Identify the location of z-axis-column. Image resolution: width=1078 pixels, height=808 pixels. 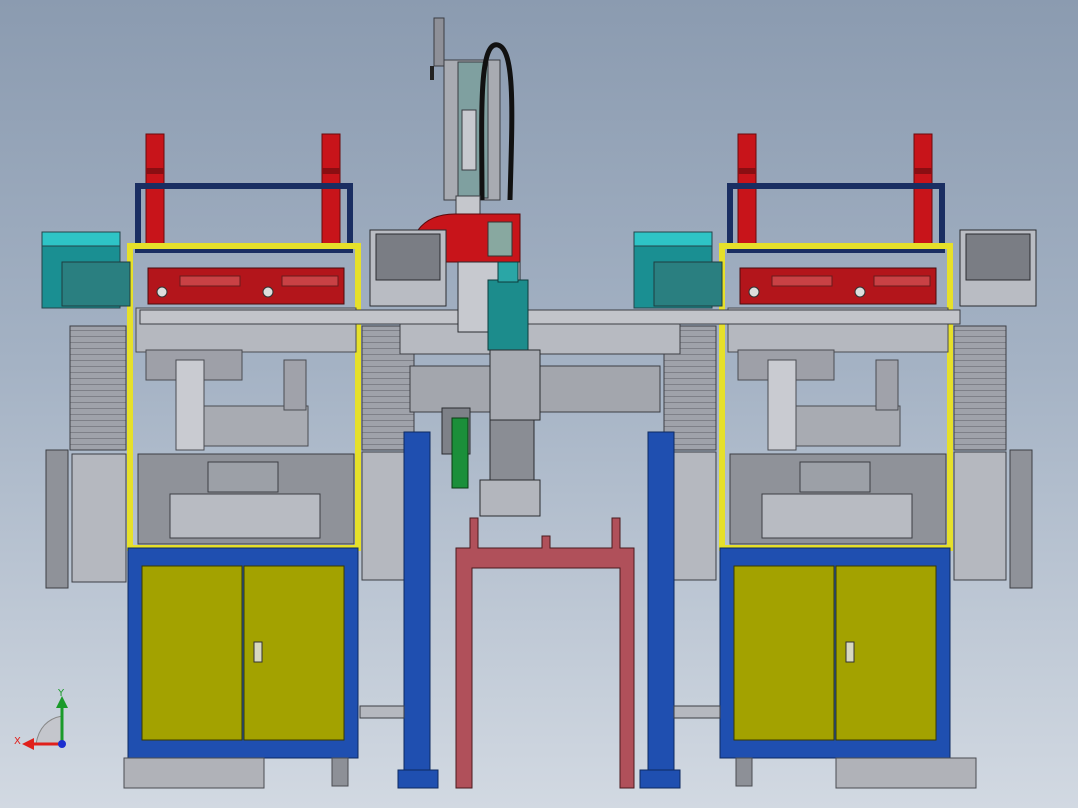
(472, 118).